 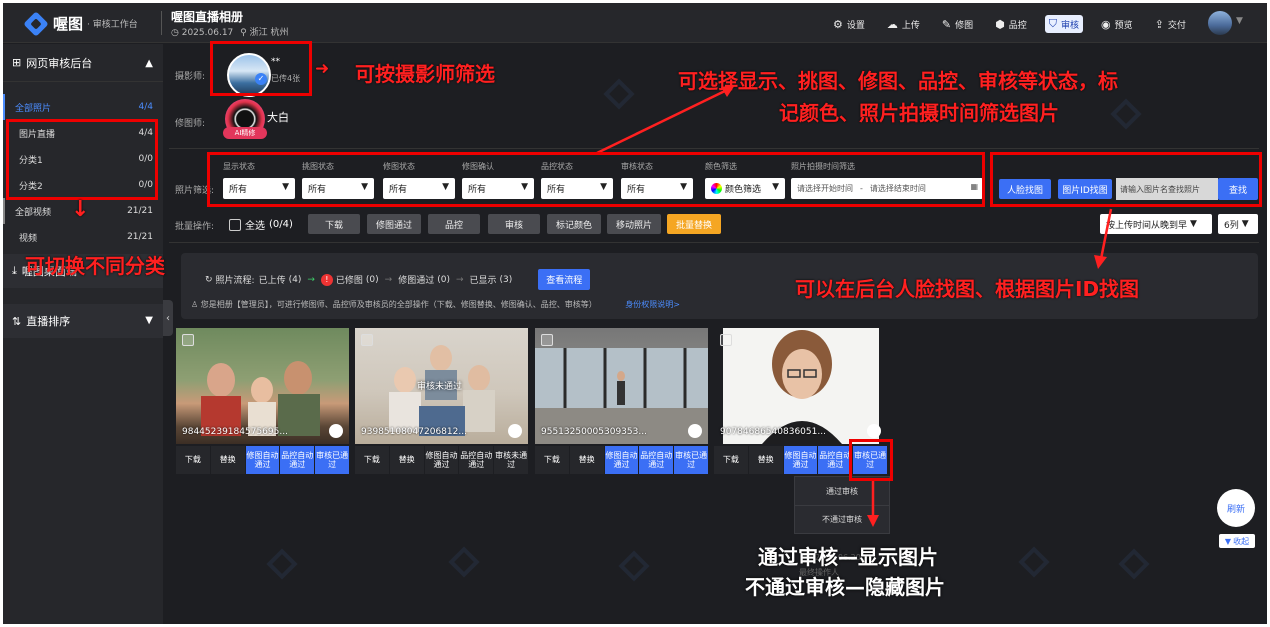 I want to click on flow-step-count: (3), so click(x=506, y=279).